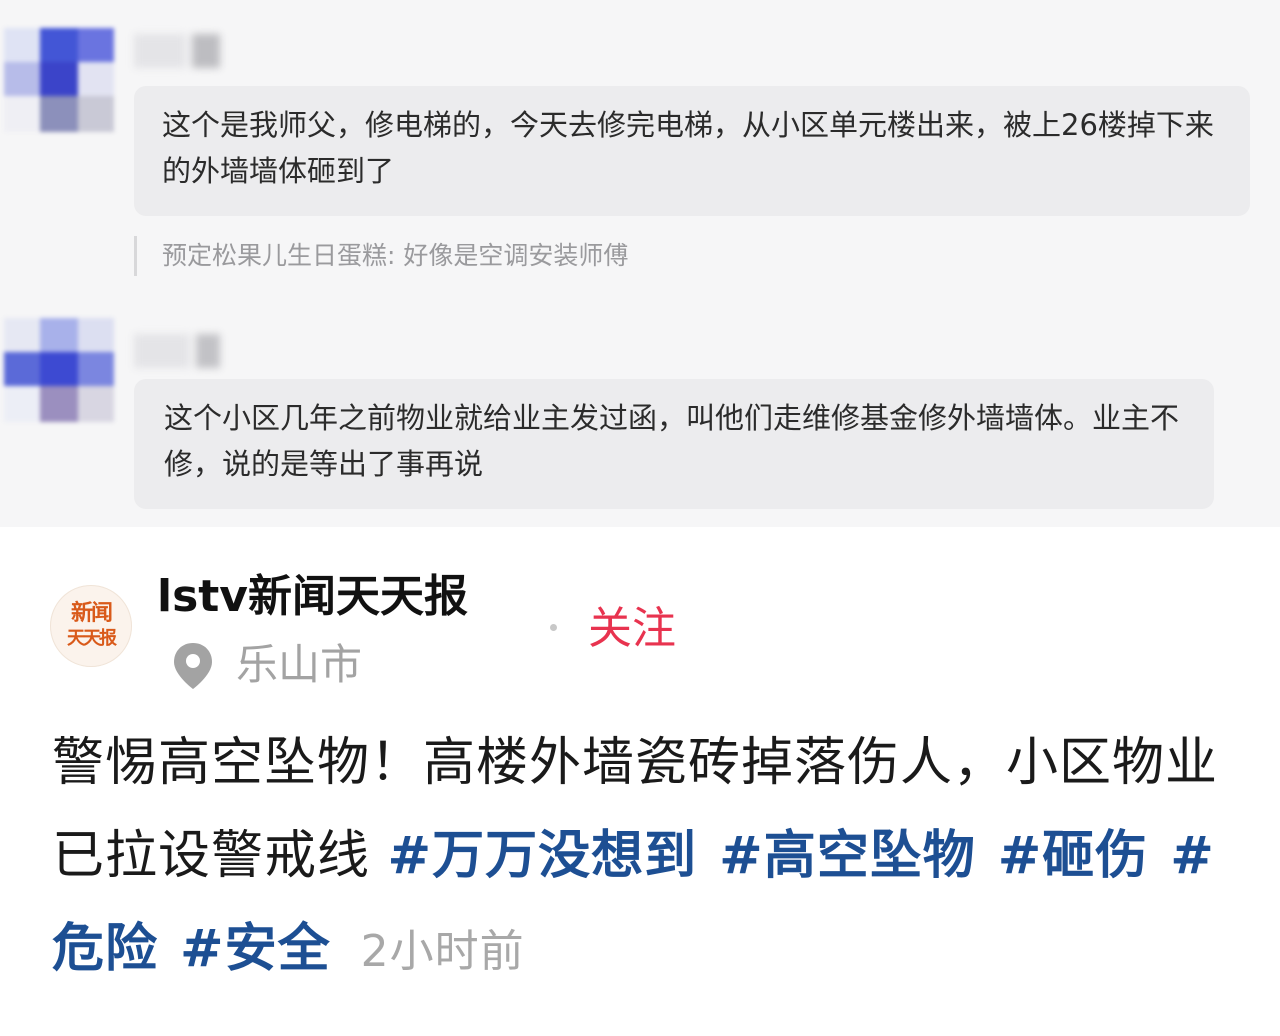 This screenshot has width=1280, height=1036. Describe the element at coordinates (395, 255) in the screenshot. I see `reply-quote-text: 预定松果儿生日蛋糕: 好像是空调安装师傅` at that location.